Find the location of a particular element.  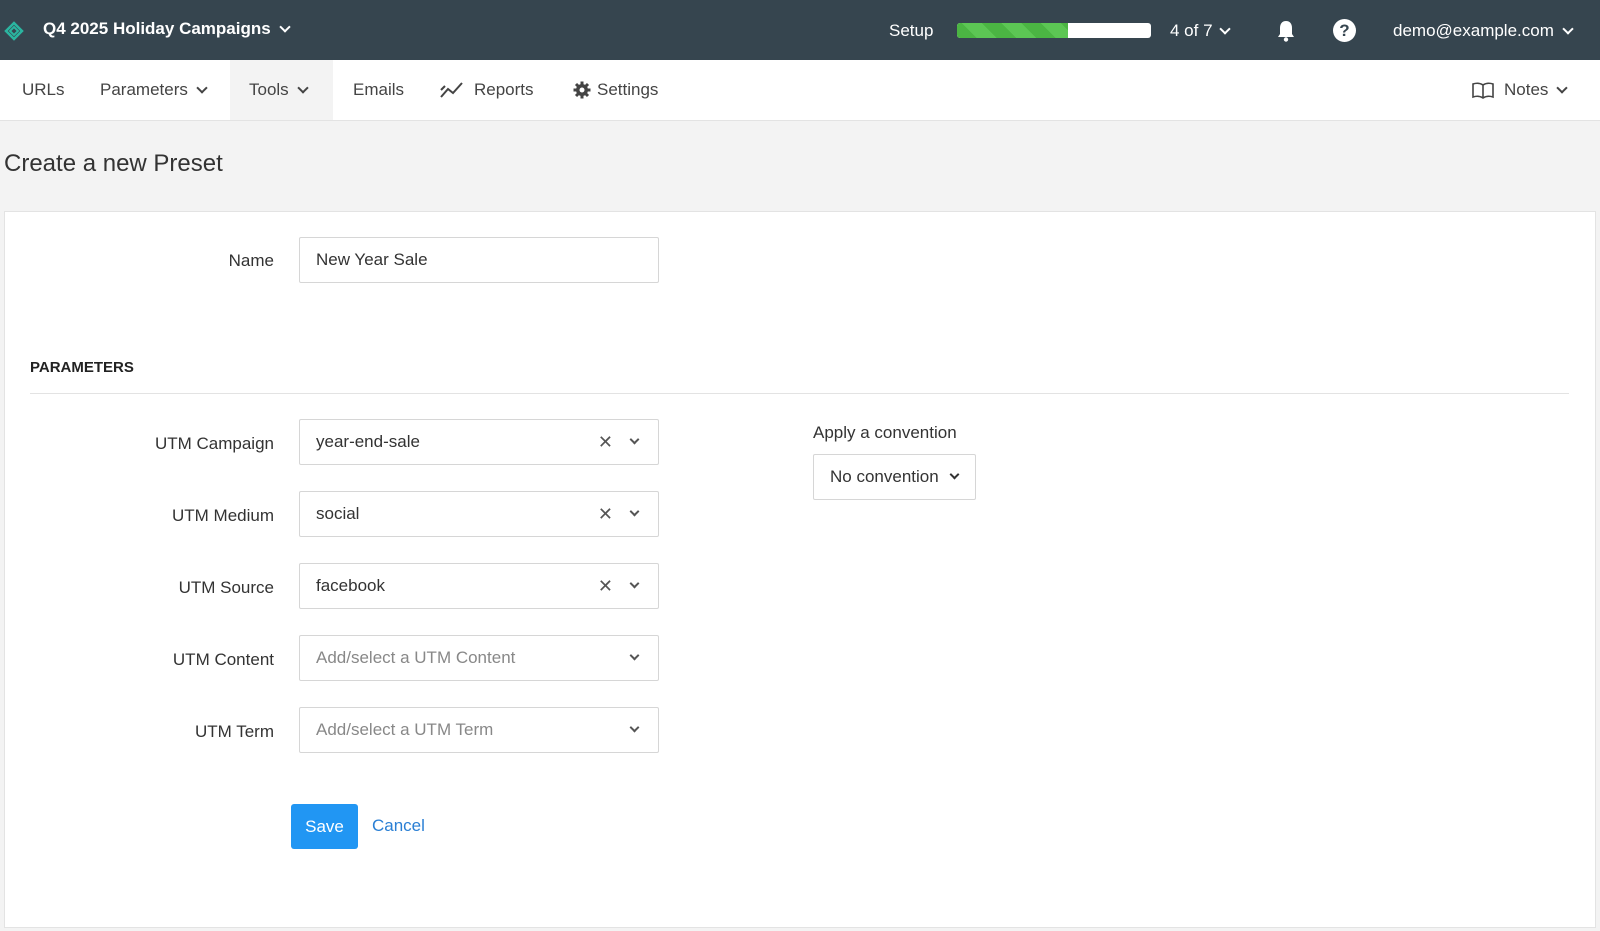

workspace-name: Q4 2025 Holiday Campaigns is located at coordinates (157, 28).